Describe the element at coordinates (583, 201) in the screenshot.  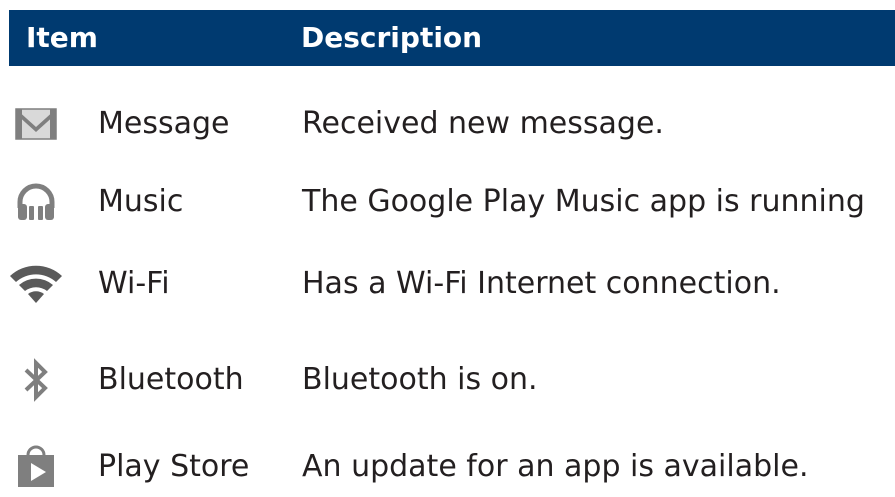
I see `row-description: The Google Play Music app is running` at that location.